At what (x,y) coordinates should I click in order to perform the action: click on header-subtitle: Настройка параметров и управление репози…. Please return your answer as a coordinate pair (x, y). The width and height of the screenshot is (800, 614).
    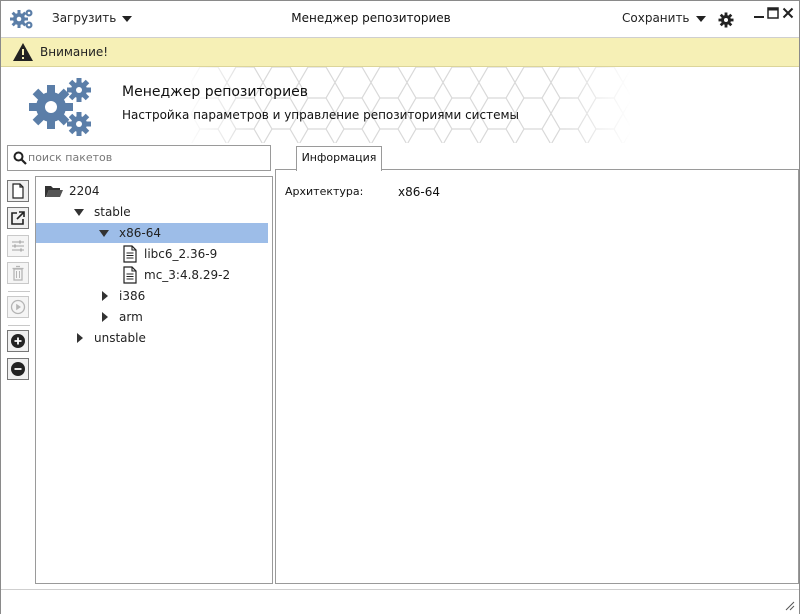
    Looking at the image, I should click on (320, 115).